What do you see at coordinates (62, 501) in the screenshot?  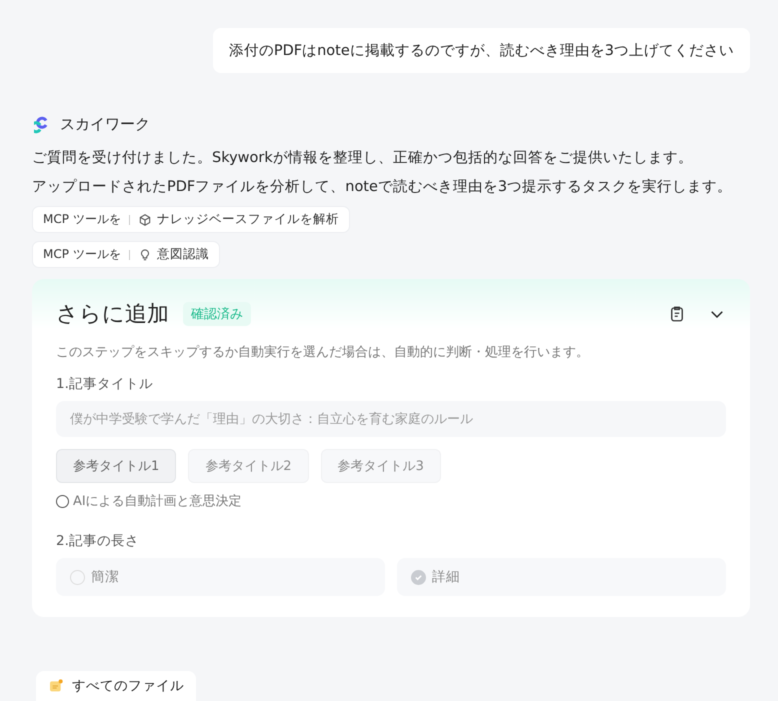 I see `auto-checkbox` at bounding box center [62, 501].